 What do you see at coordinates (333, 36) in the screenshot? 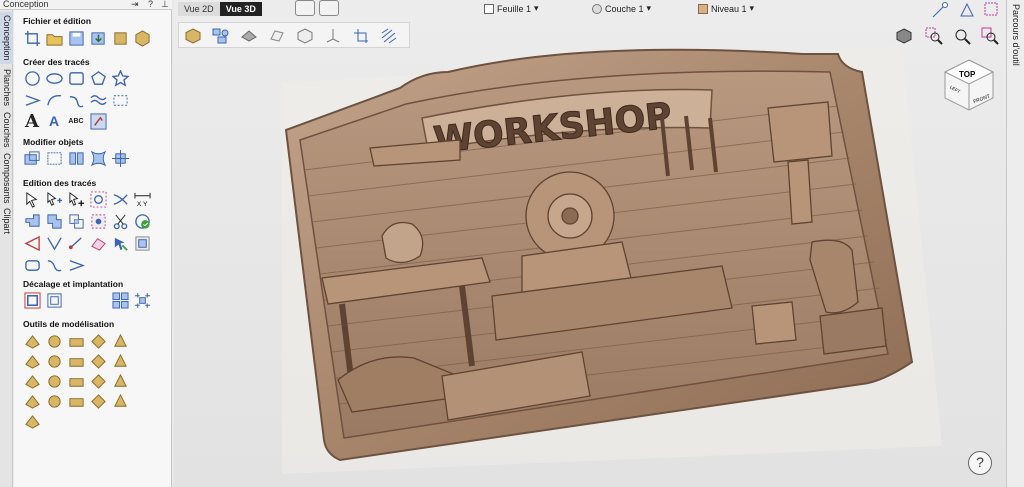
I see `view-axis-icon` at bounding box center [333, 36].